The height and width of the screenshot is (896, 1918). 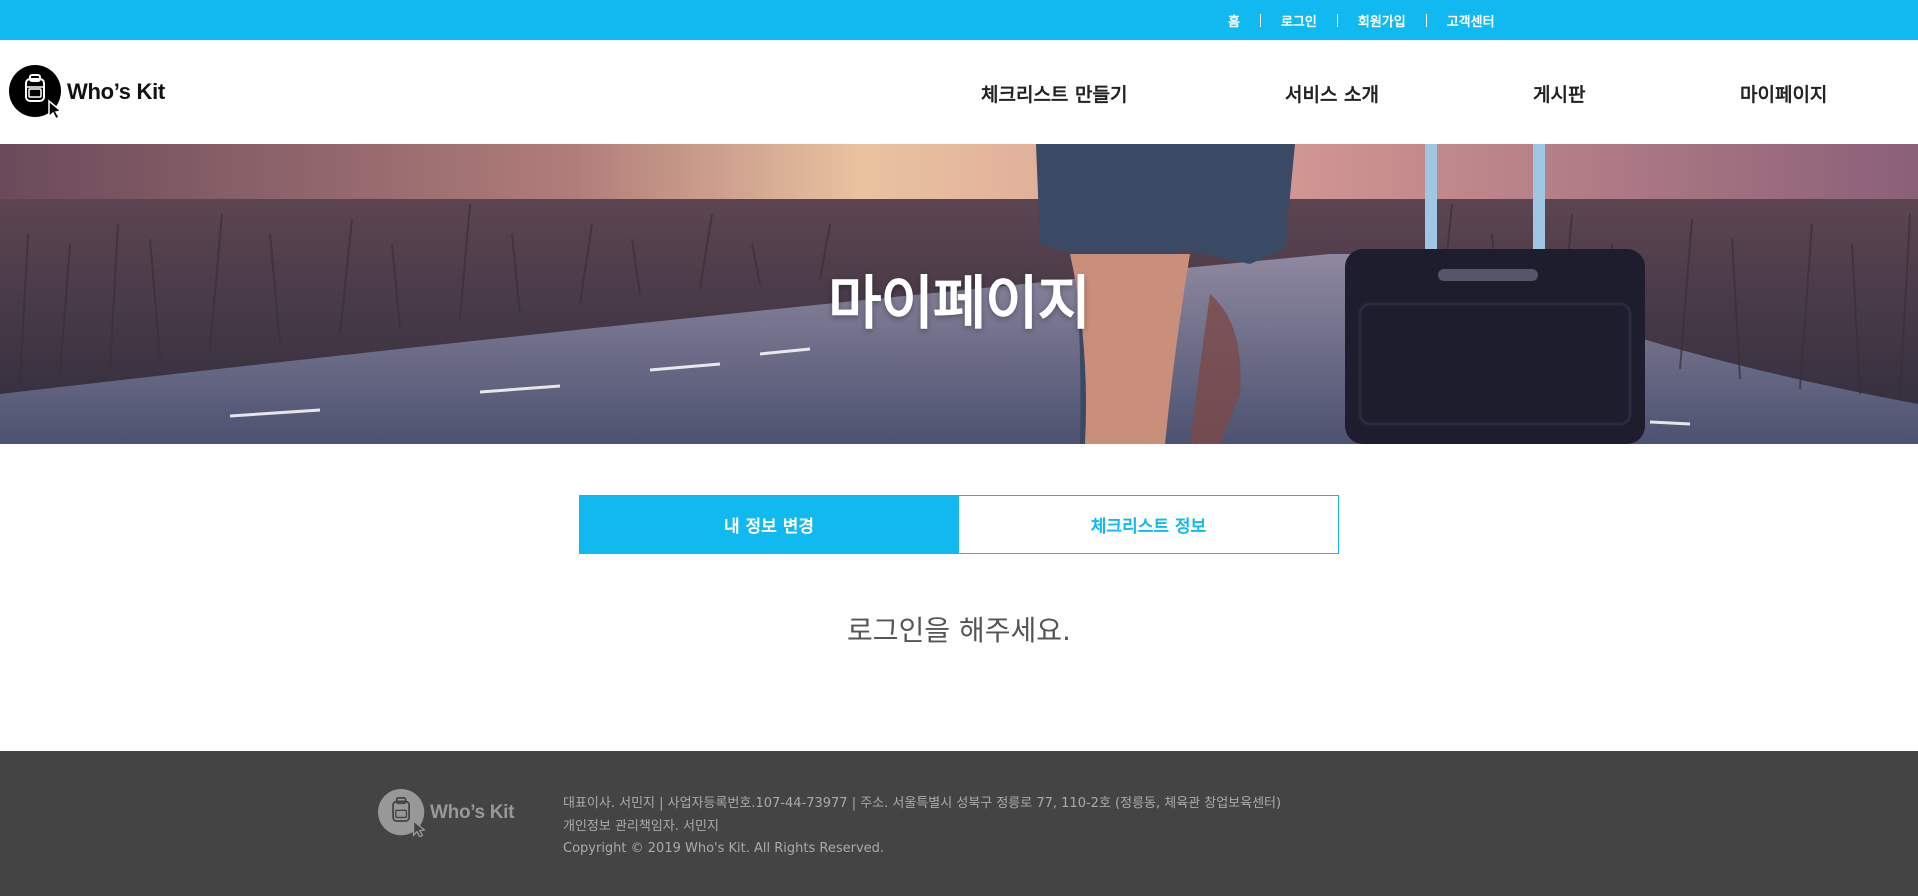 I want to click on tab-checklist-info: 체크리스트 정보, so click(x=1149, y=524).